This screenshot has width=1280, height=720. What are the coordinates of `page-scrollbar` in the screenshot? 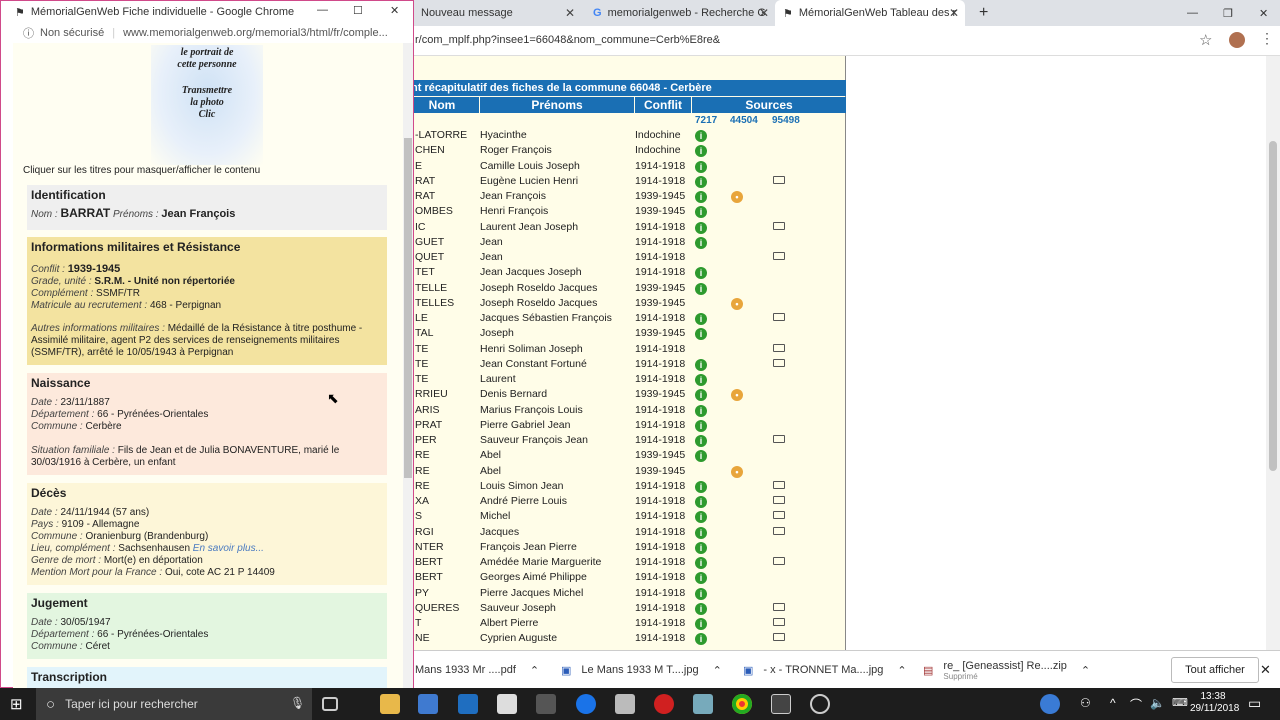 It's located at (1273, 353).